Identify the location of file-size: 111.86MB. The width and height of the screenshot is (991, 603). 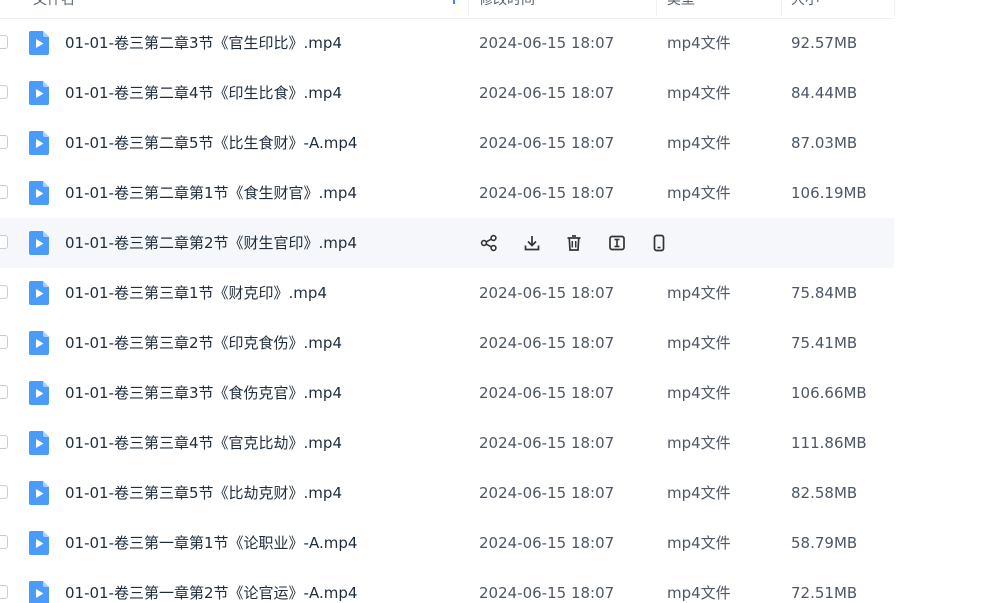
(829, 443).